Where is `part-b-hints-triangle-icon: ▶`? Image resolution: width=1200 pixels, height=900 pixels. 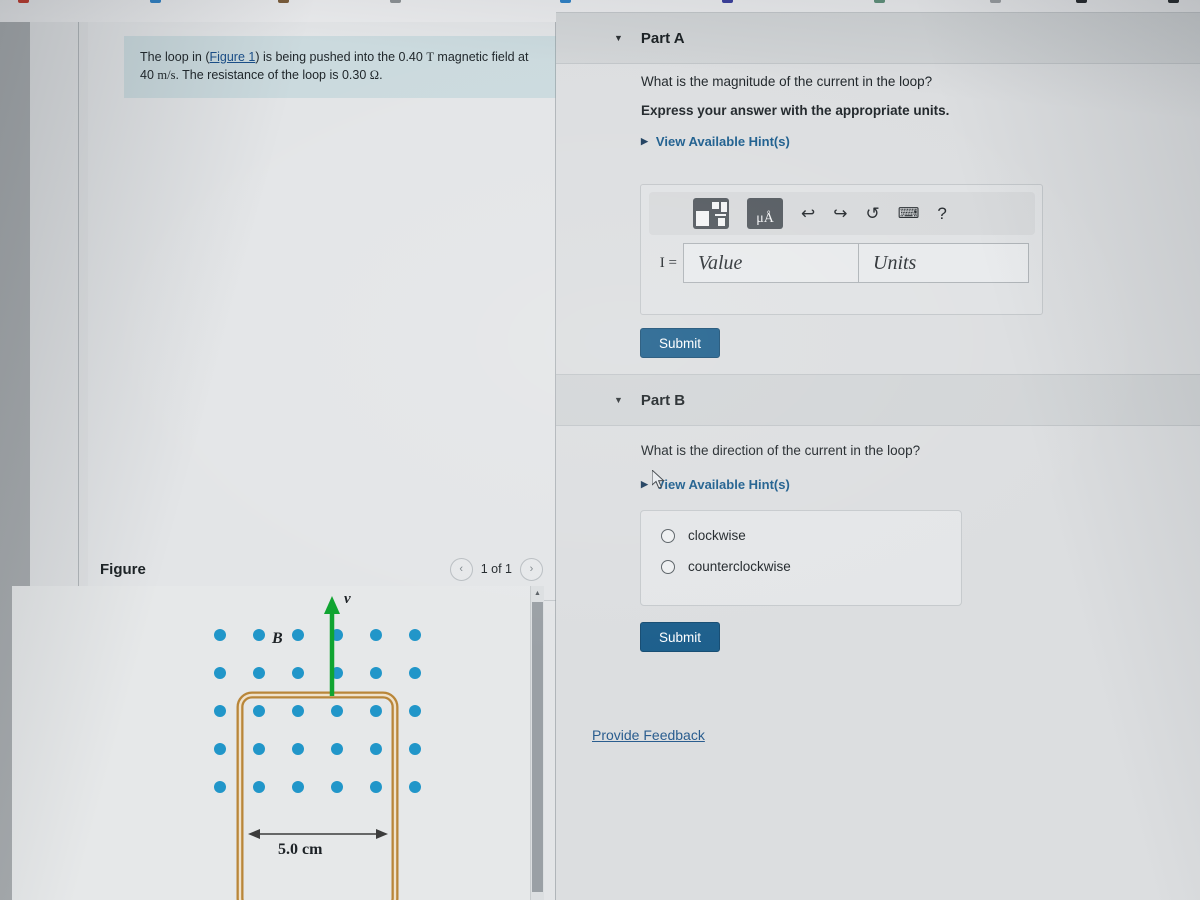
part-b-hints-triangle-icon: ▶ is located at coordinates (644, 484).